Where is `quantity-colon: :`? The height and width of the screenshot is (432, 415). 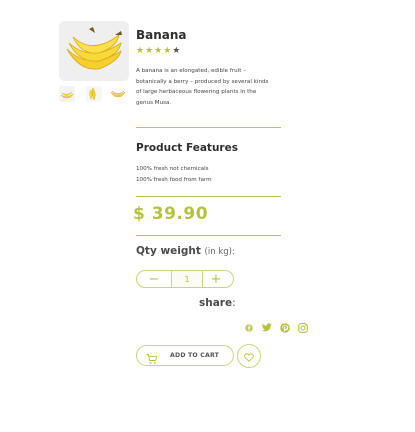 quantity-colon: : is located at coordinates (233, 252).